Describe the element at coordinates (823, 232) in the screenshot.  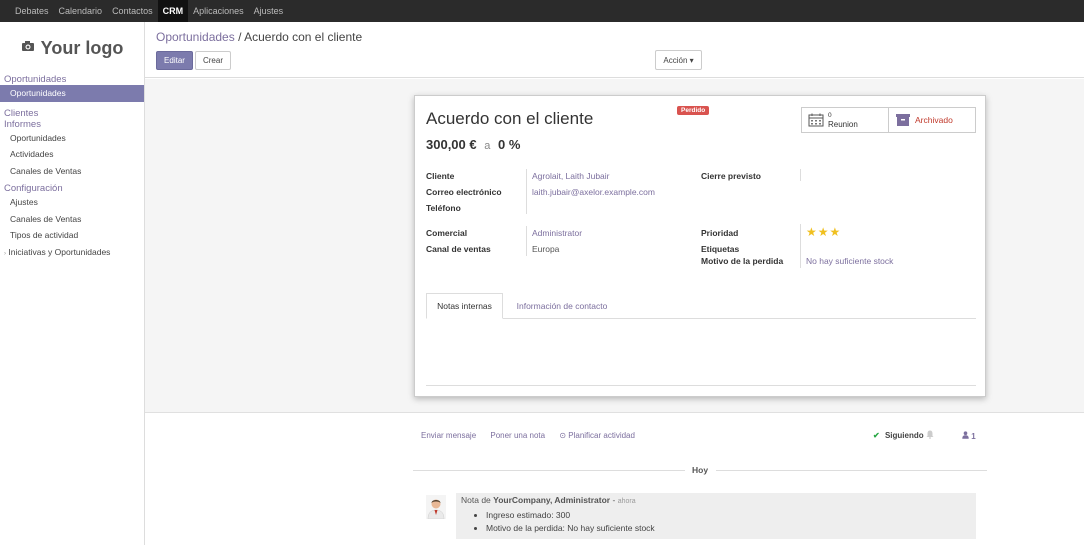
I see `priority-stars: ★★★` at that location.